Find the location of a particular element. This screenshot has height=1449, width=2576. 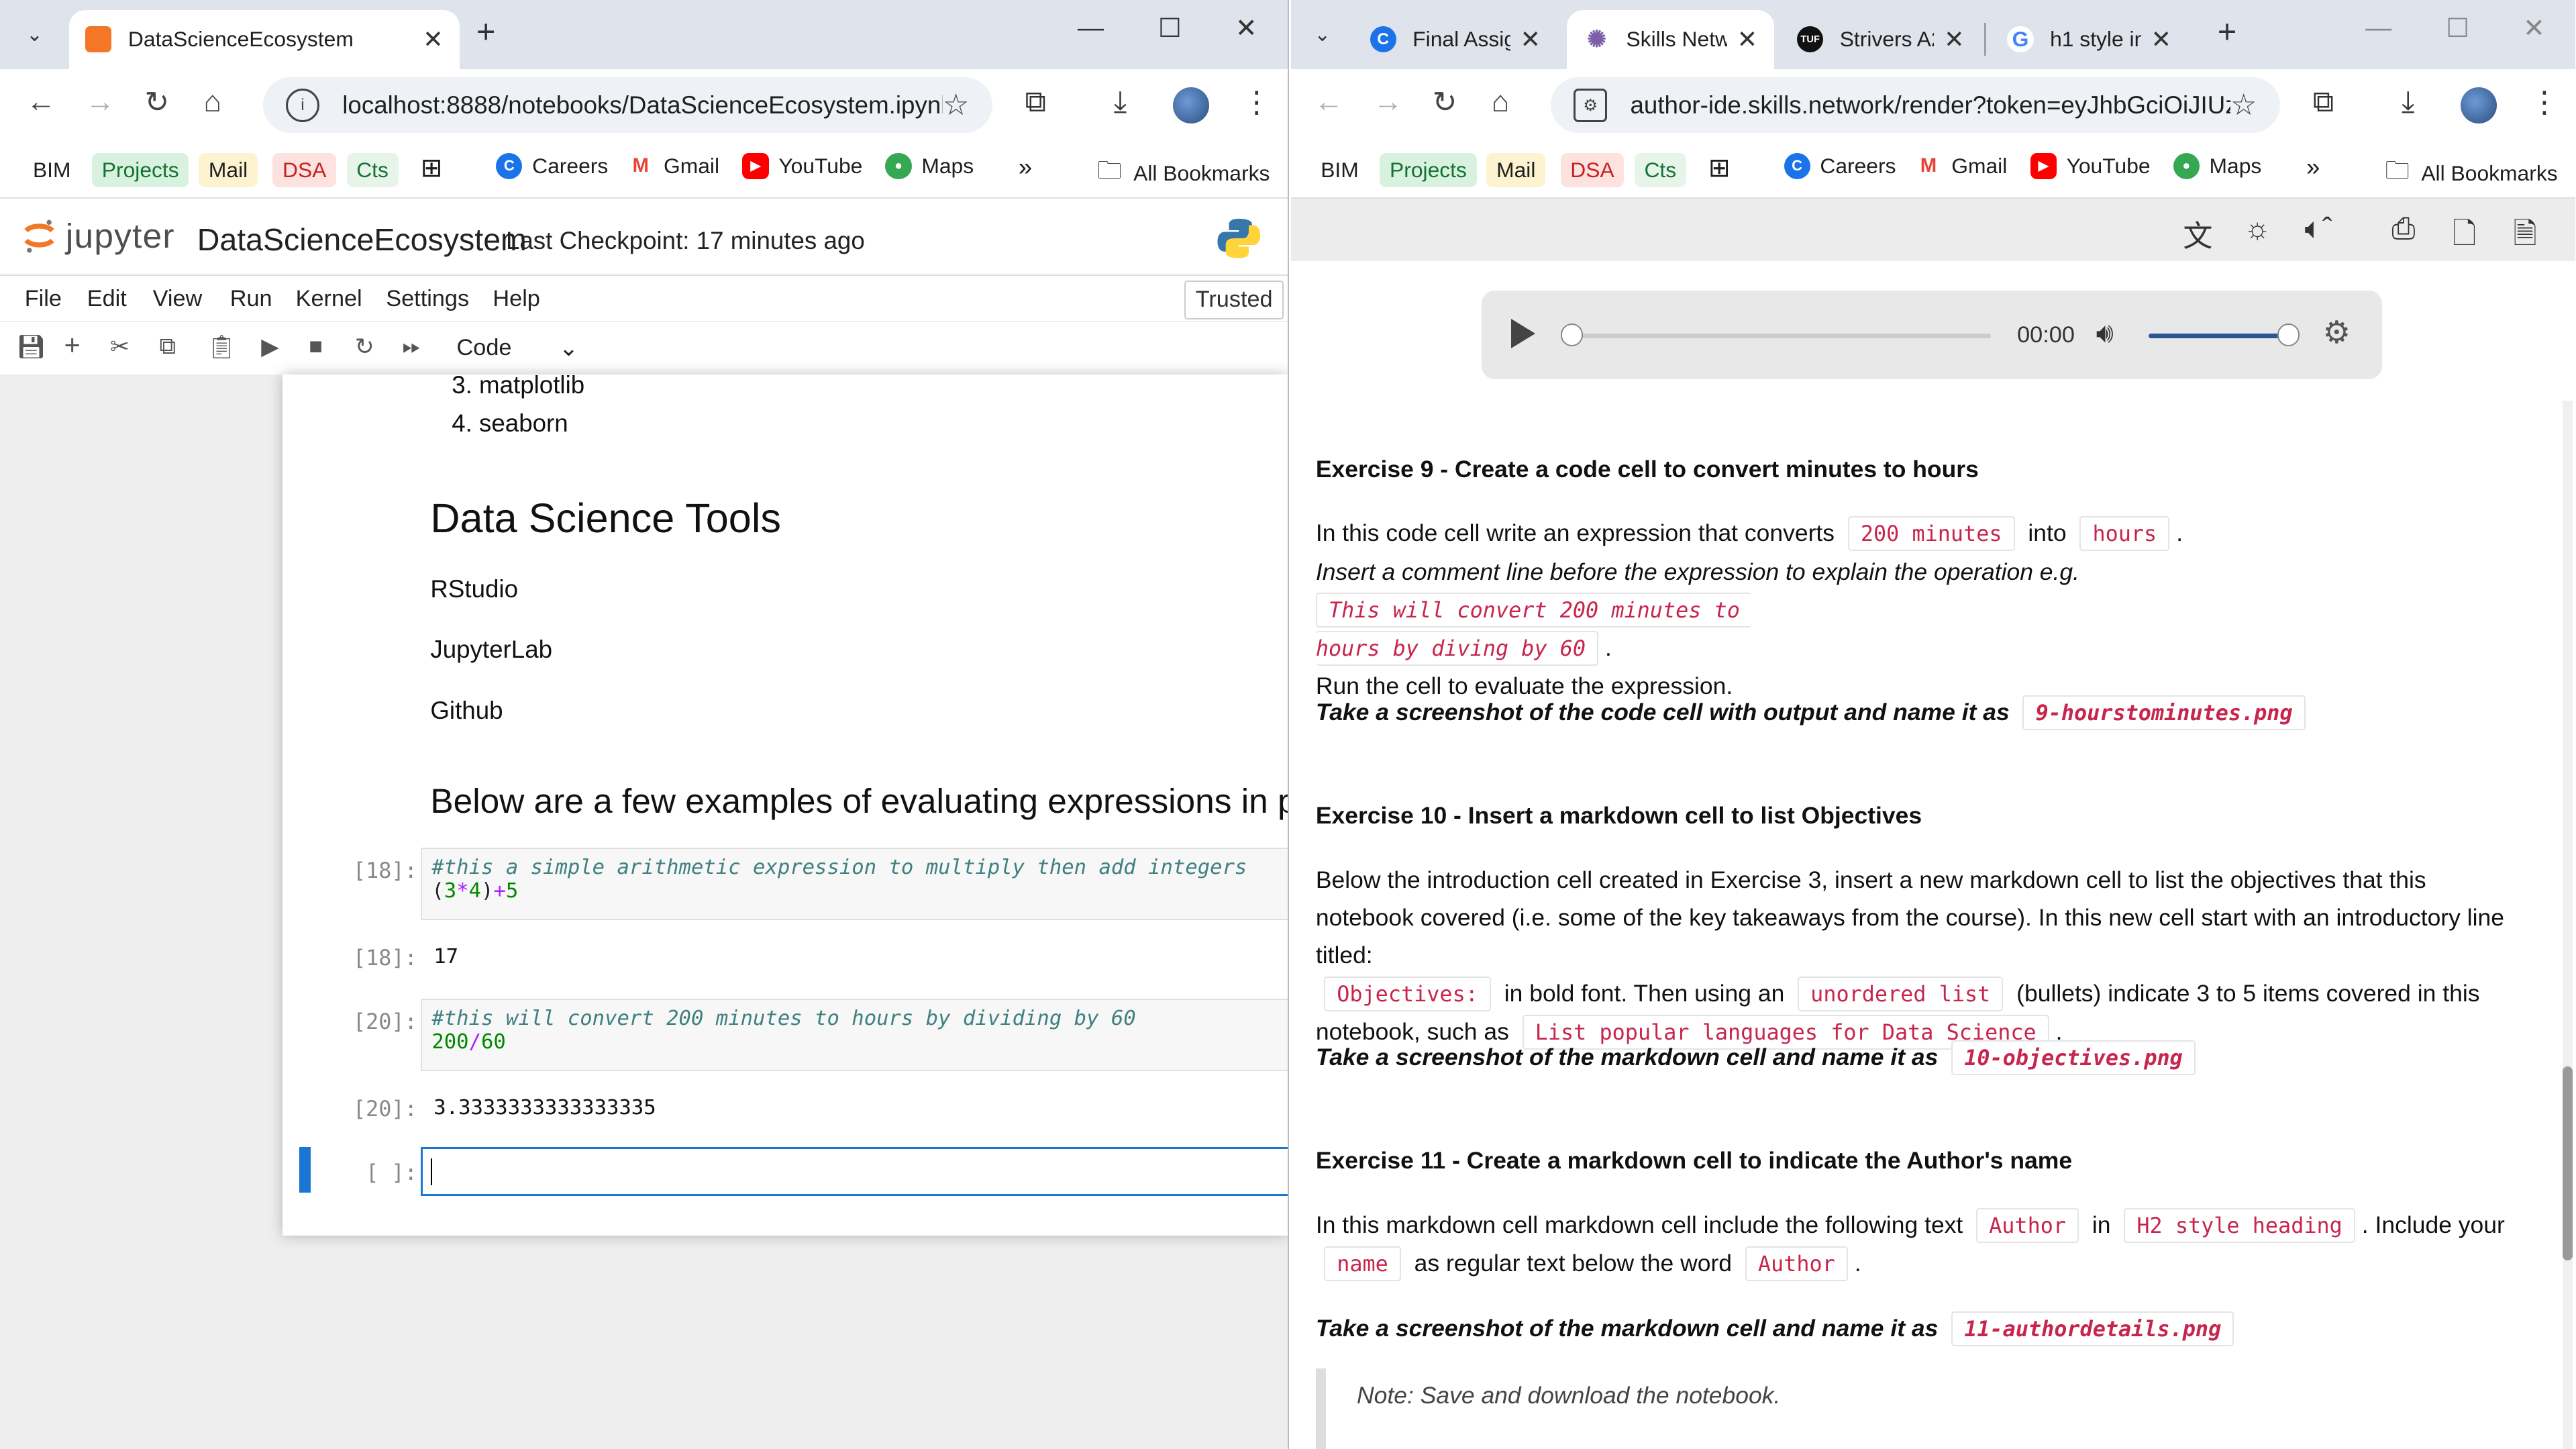

extensions-icon: ⧉ is located at coordinates (2323, 102).